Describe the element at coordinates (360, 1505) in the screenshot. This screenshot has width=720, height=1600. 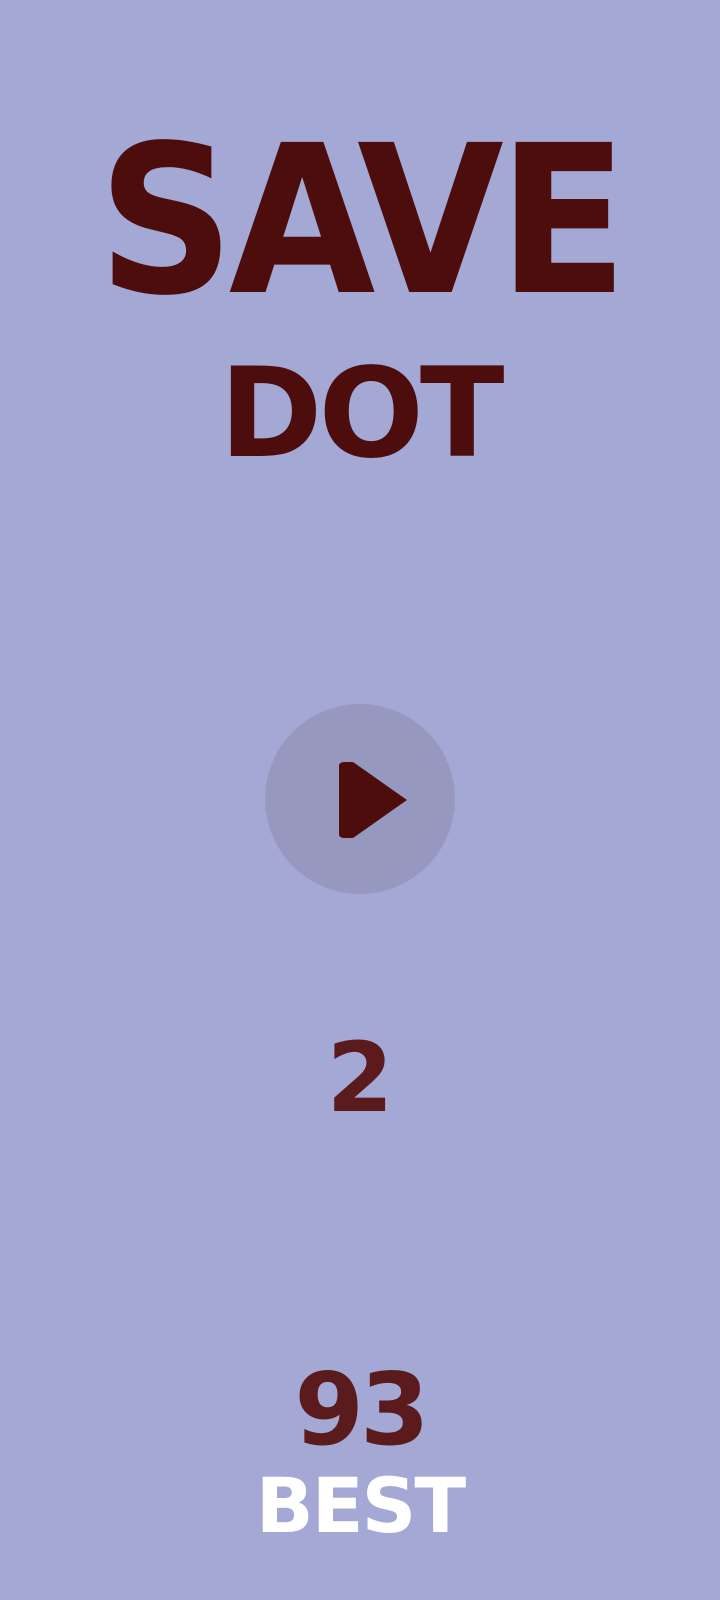
I see `best-label: BEST` at that location.